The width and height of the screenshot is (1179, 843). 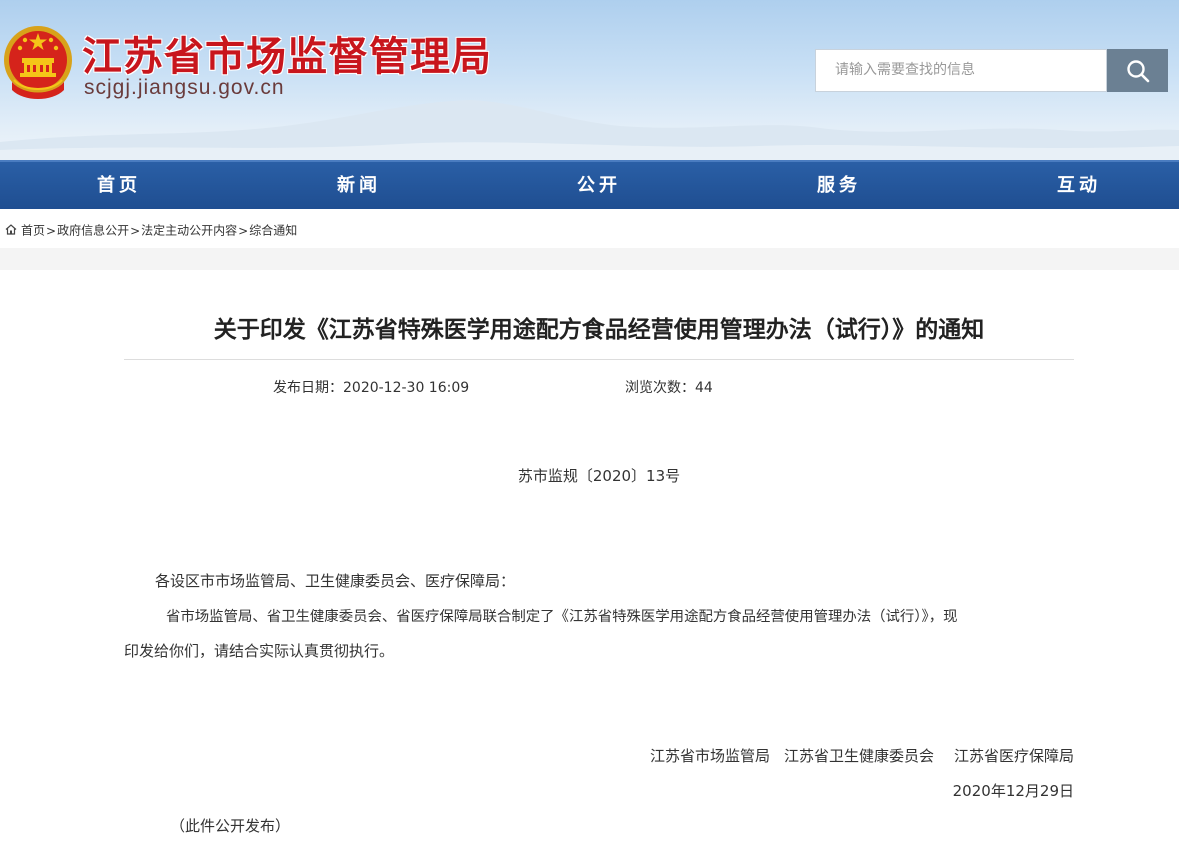 What do you see at coordinates (406, 388) in the screenshot?
I see `publish-date-value: 2020-12-30 16:09` at bounding box center [406, 388].